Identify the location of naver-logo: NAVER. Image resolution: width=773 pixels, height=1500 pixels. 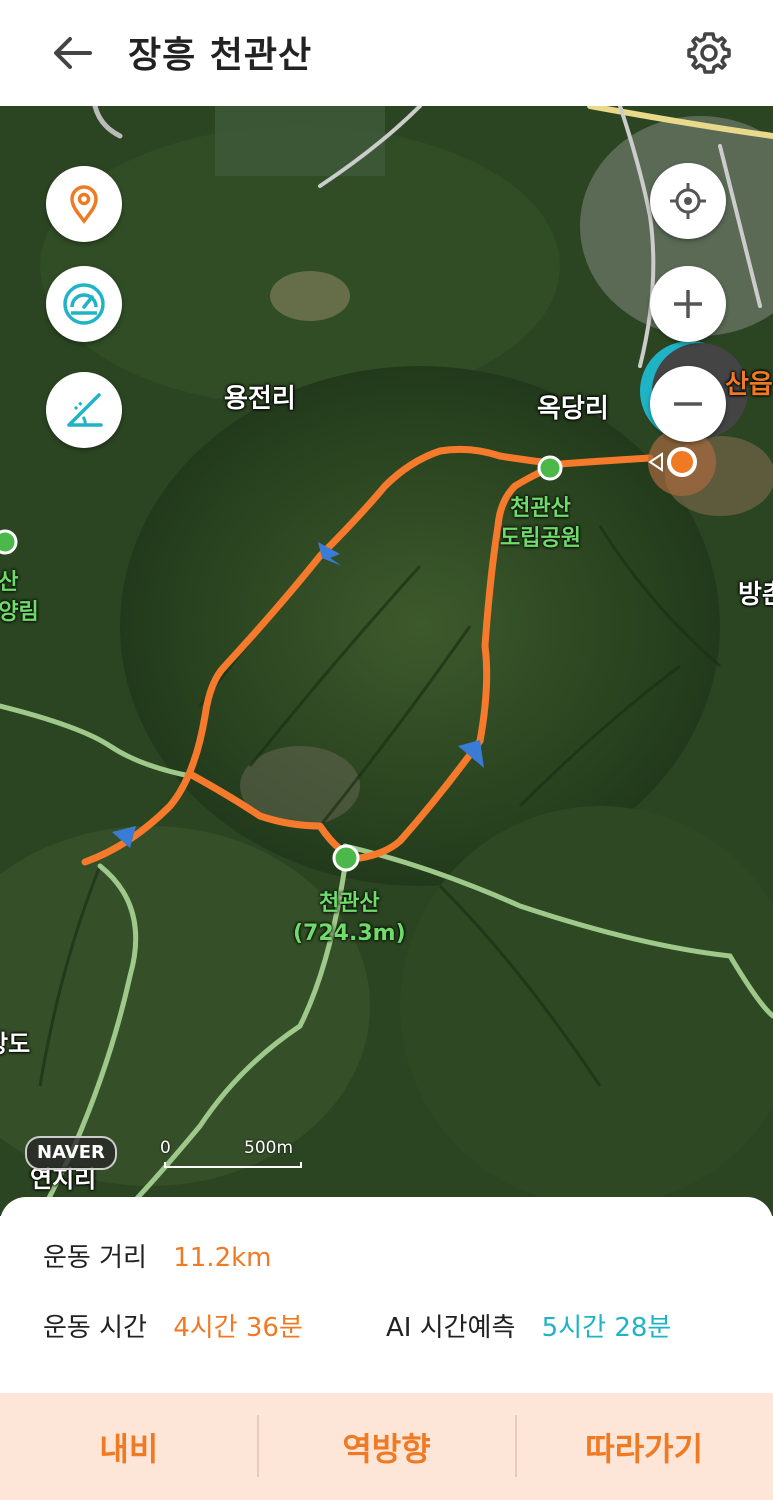
(71, 1153).